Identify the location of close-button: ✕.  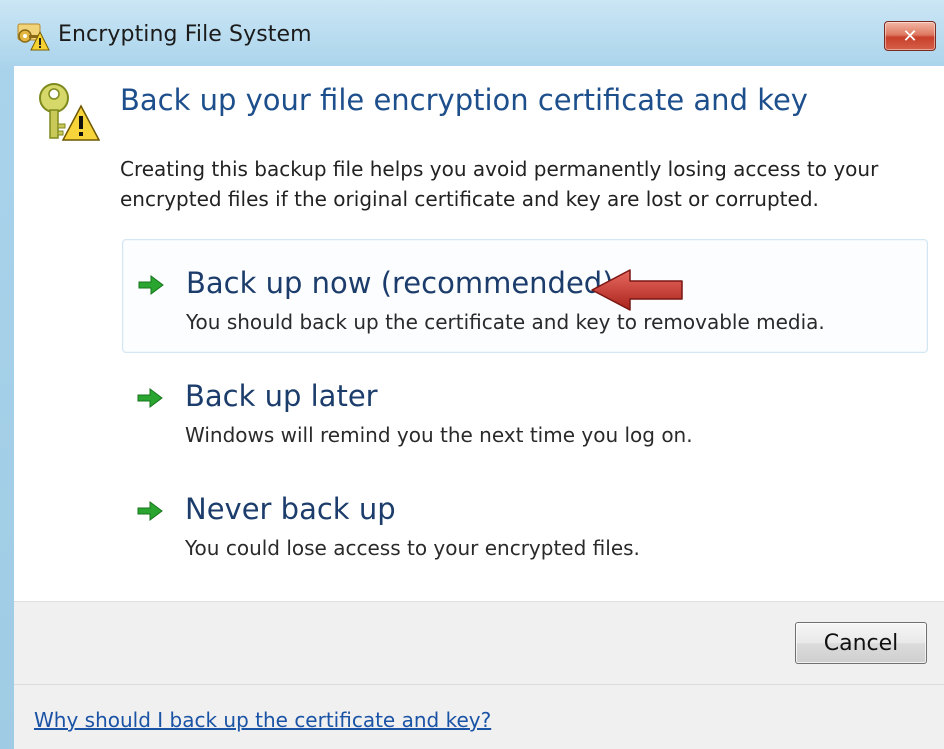
(910, 36).